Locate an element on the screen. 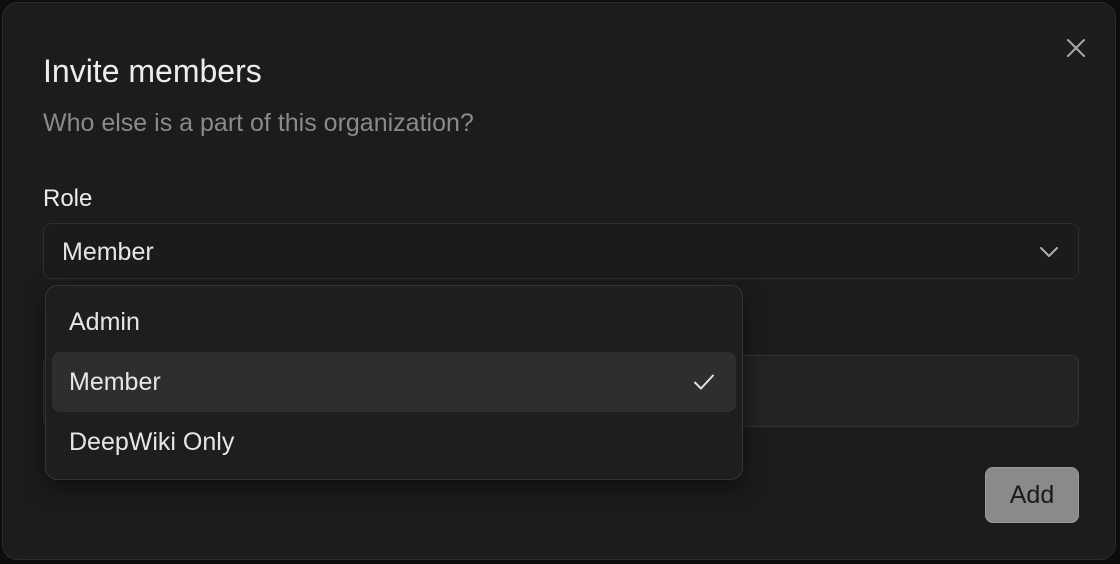 This screenshot has height=564, width=1120. role-option-admin: Admin is located at coordinates (394, 322).